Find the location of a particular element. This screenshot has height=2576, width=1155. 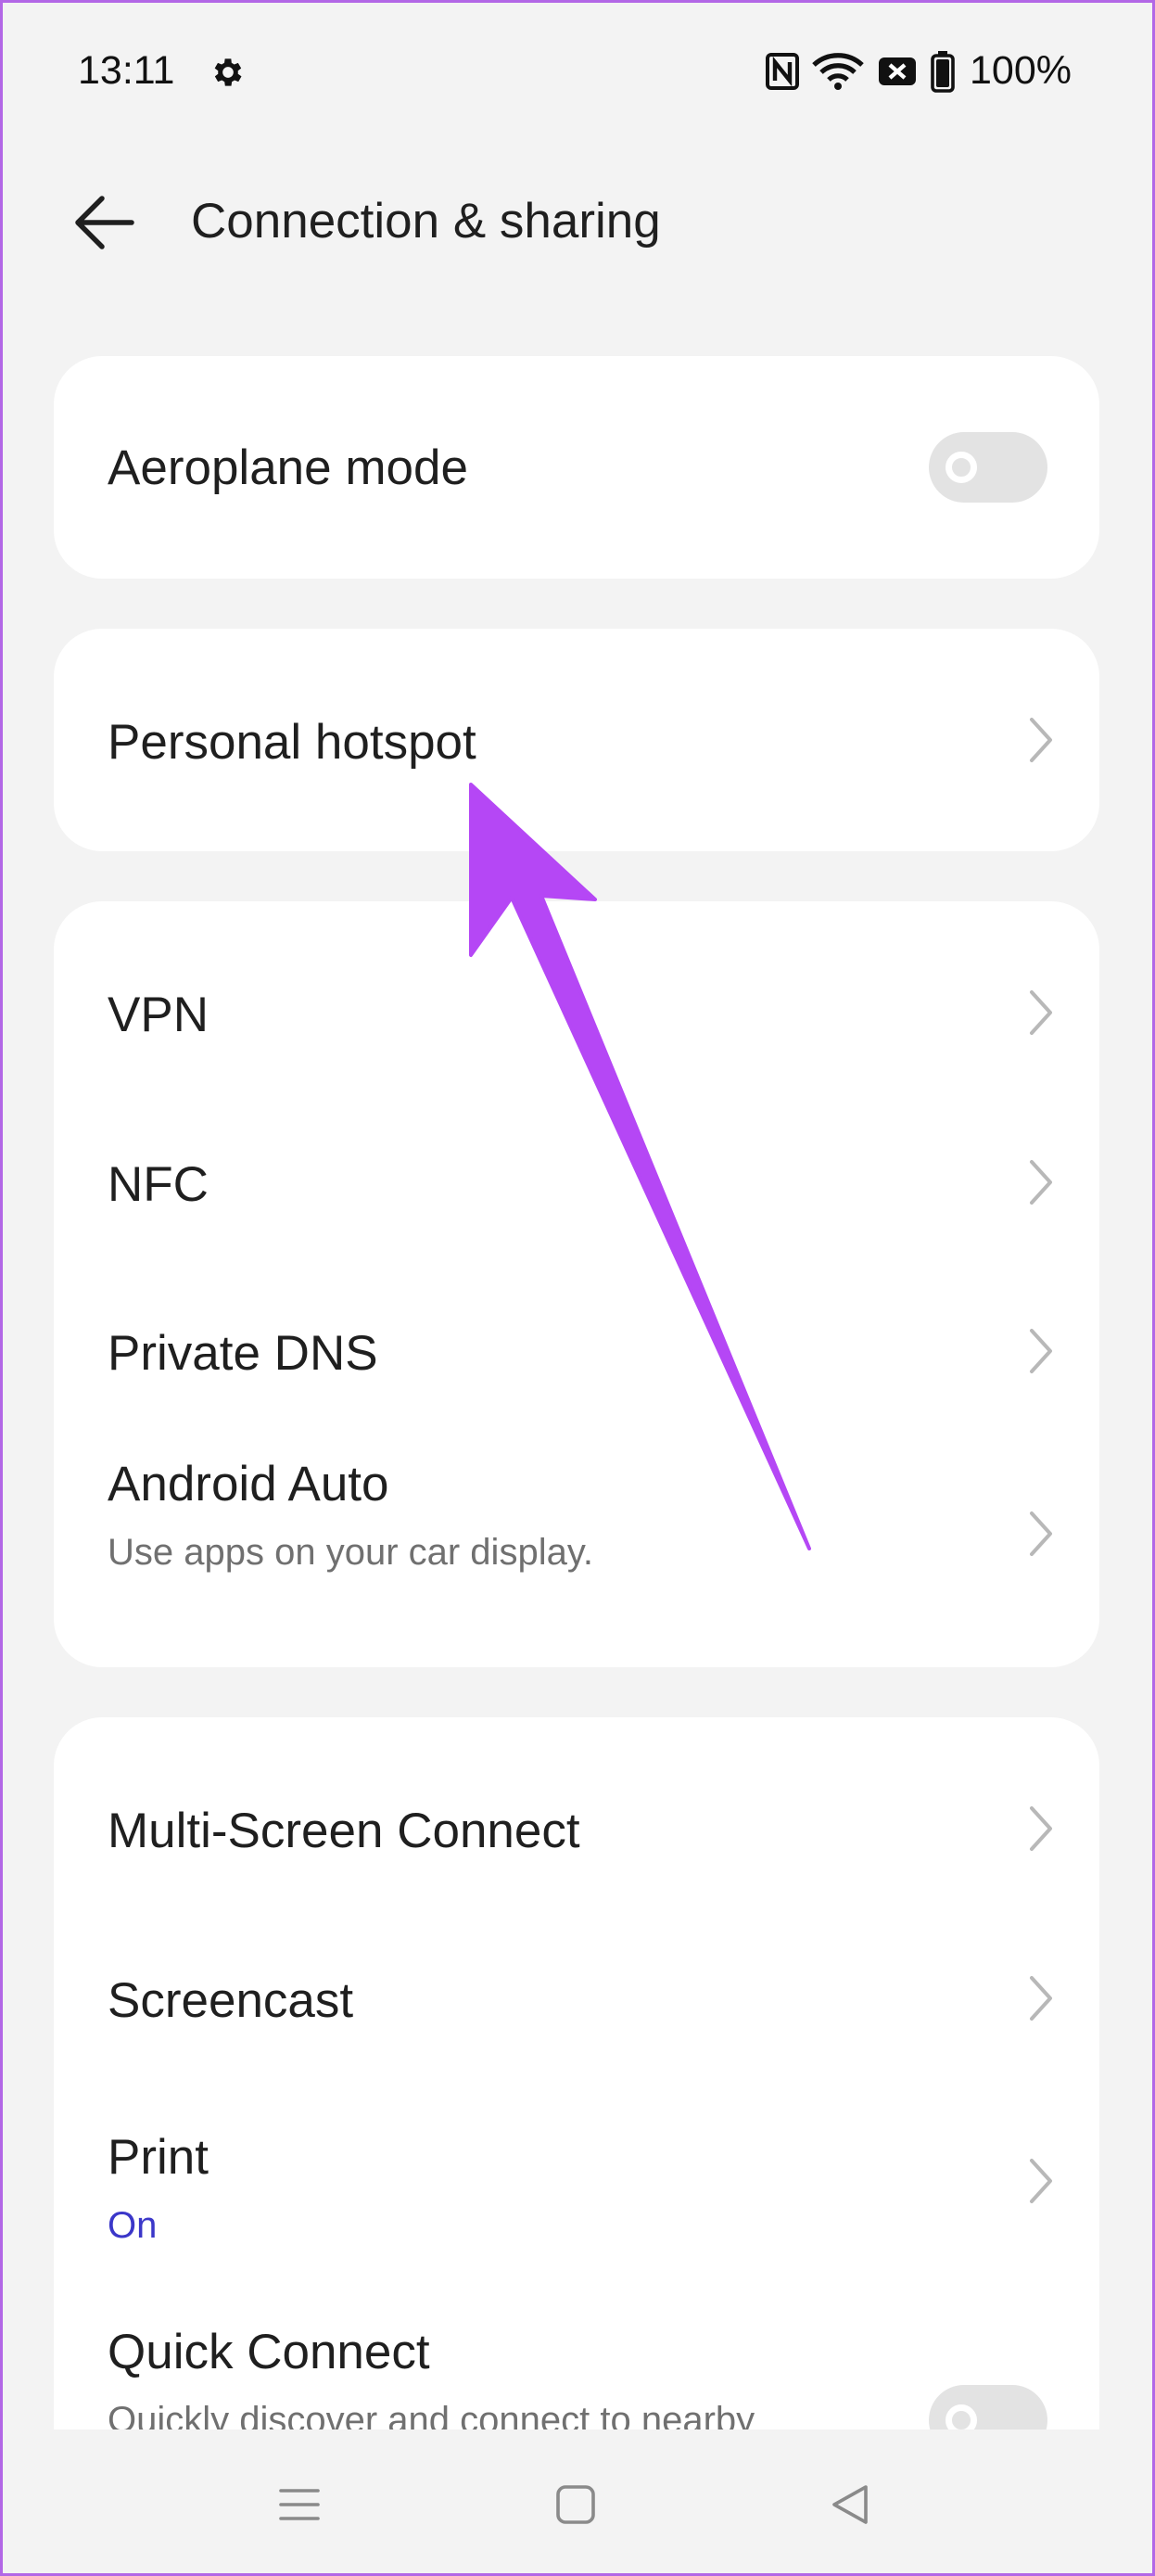

multi-screen-connect-row: Multi-Screen Connect is located at coordinates (577, 1801).